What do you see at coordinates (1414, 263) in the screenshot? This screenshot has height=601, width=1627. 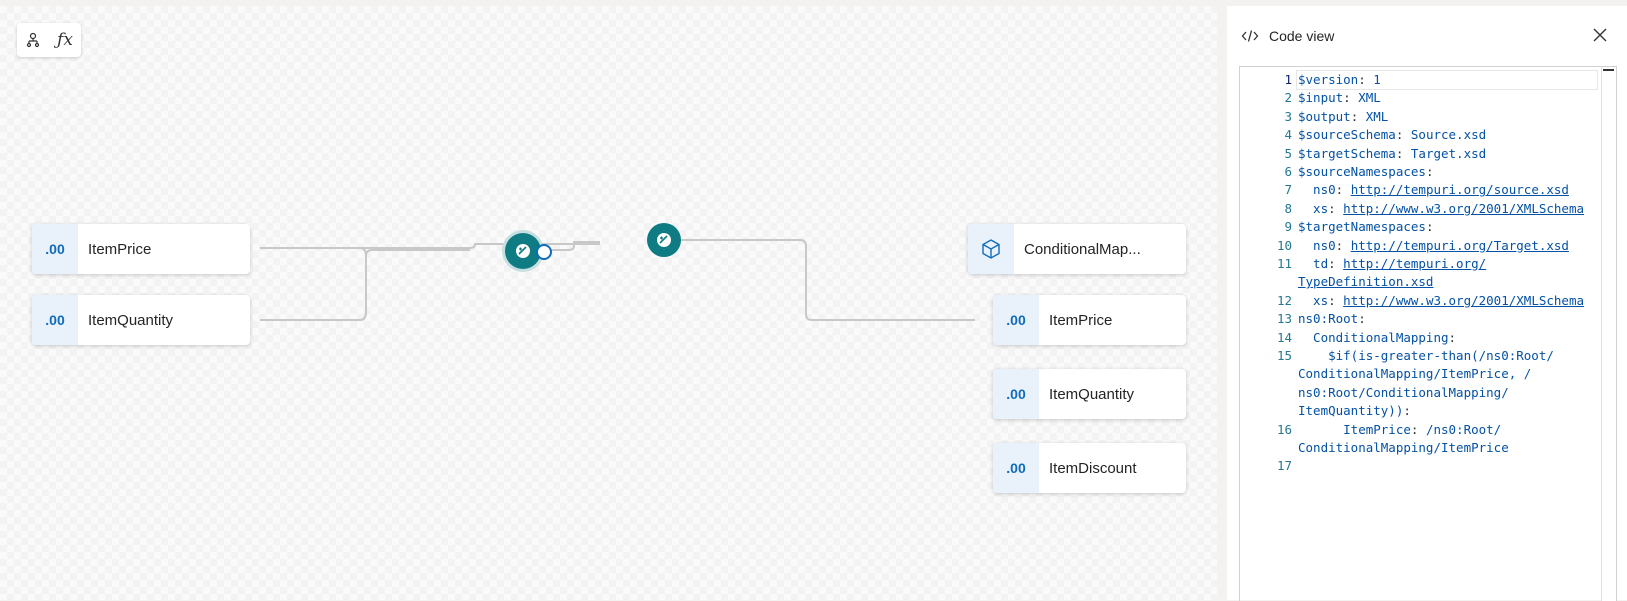 I see `namespace-link: http://tempuri.org/` at bounding box center [1414, 263].